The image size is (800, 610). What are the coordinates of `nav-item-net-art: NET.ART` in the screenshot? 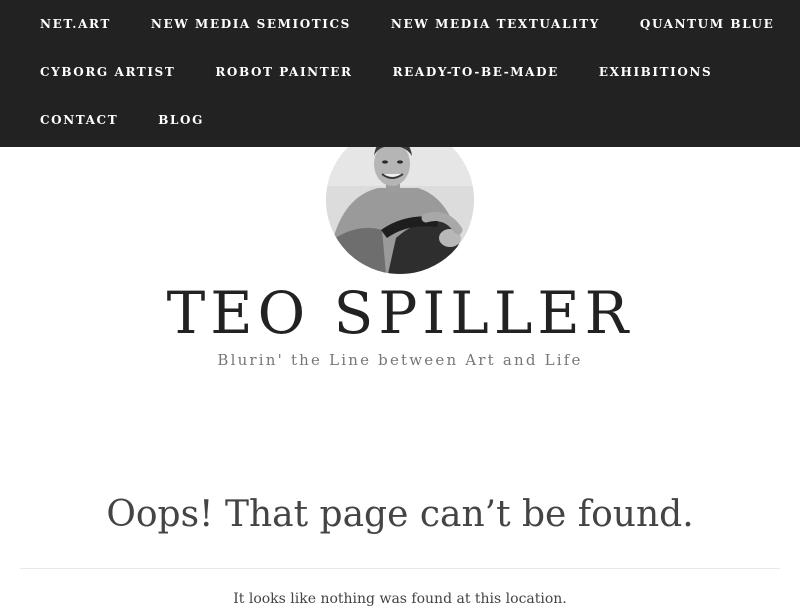 It's located at (75, 24).